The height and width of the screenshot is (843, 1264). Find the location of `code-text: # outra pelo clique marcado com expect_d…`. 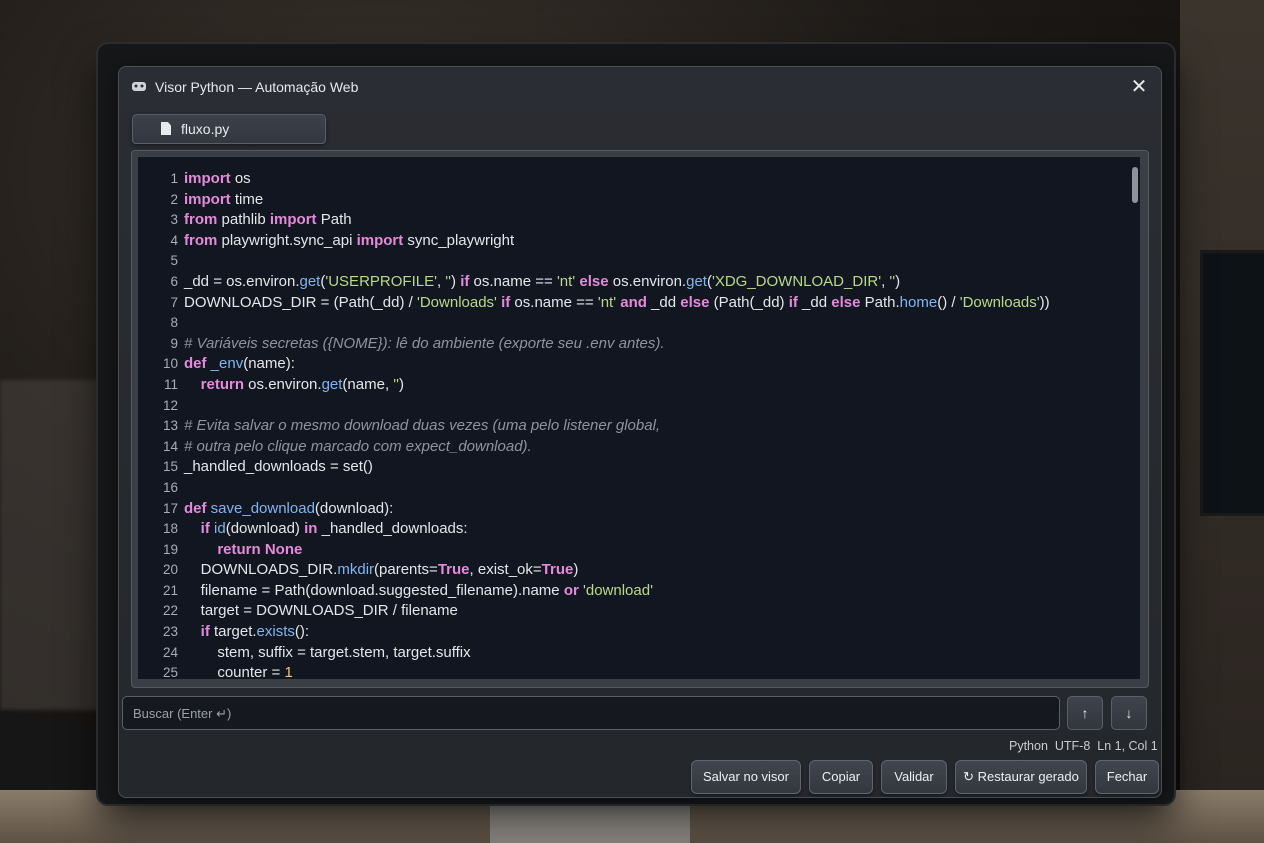

code-text: # outra pelo clique marcado com expect_d… is located at coordinates (358, 446).